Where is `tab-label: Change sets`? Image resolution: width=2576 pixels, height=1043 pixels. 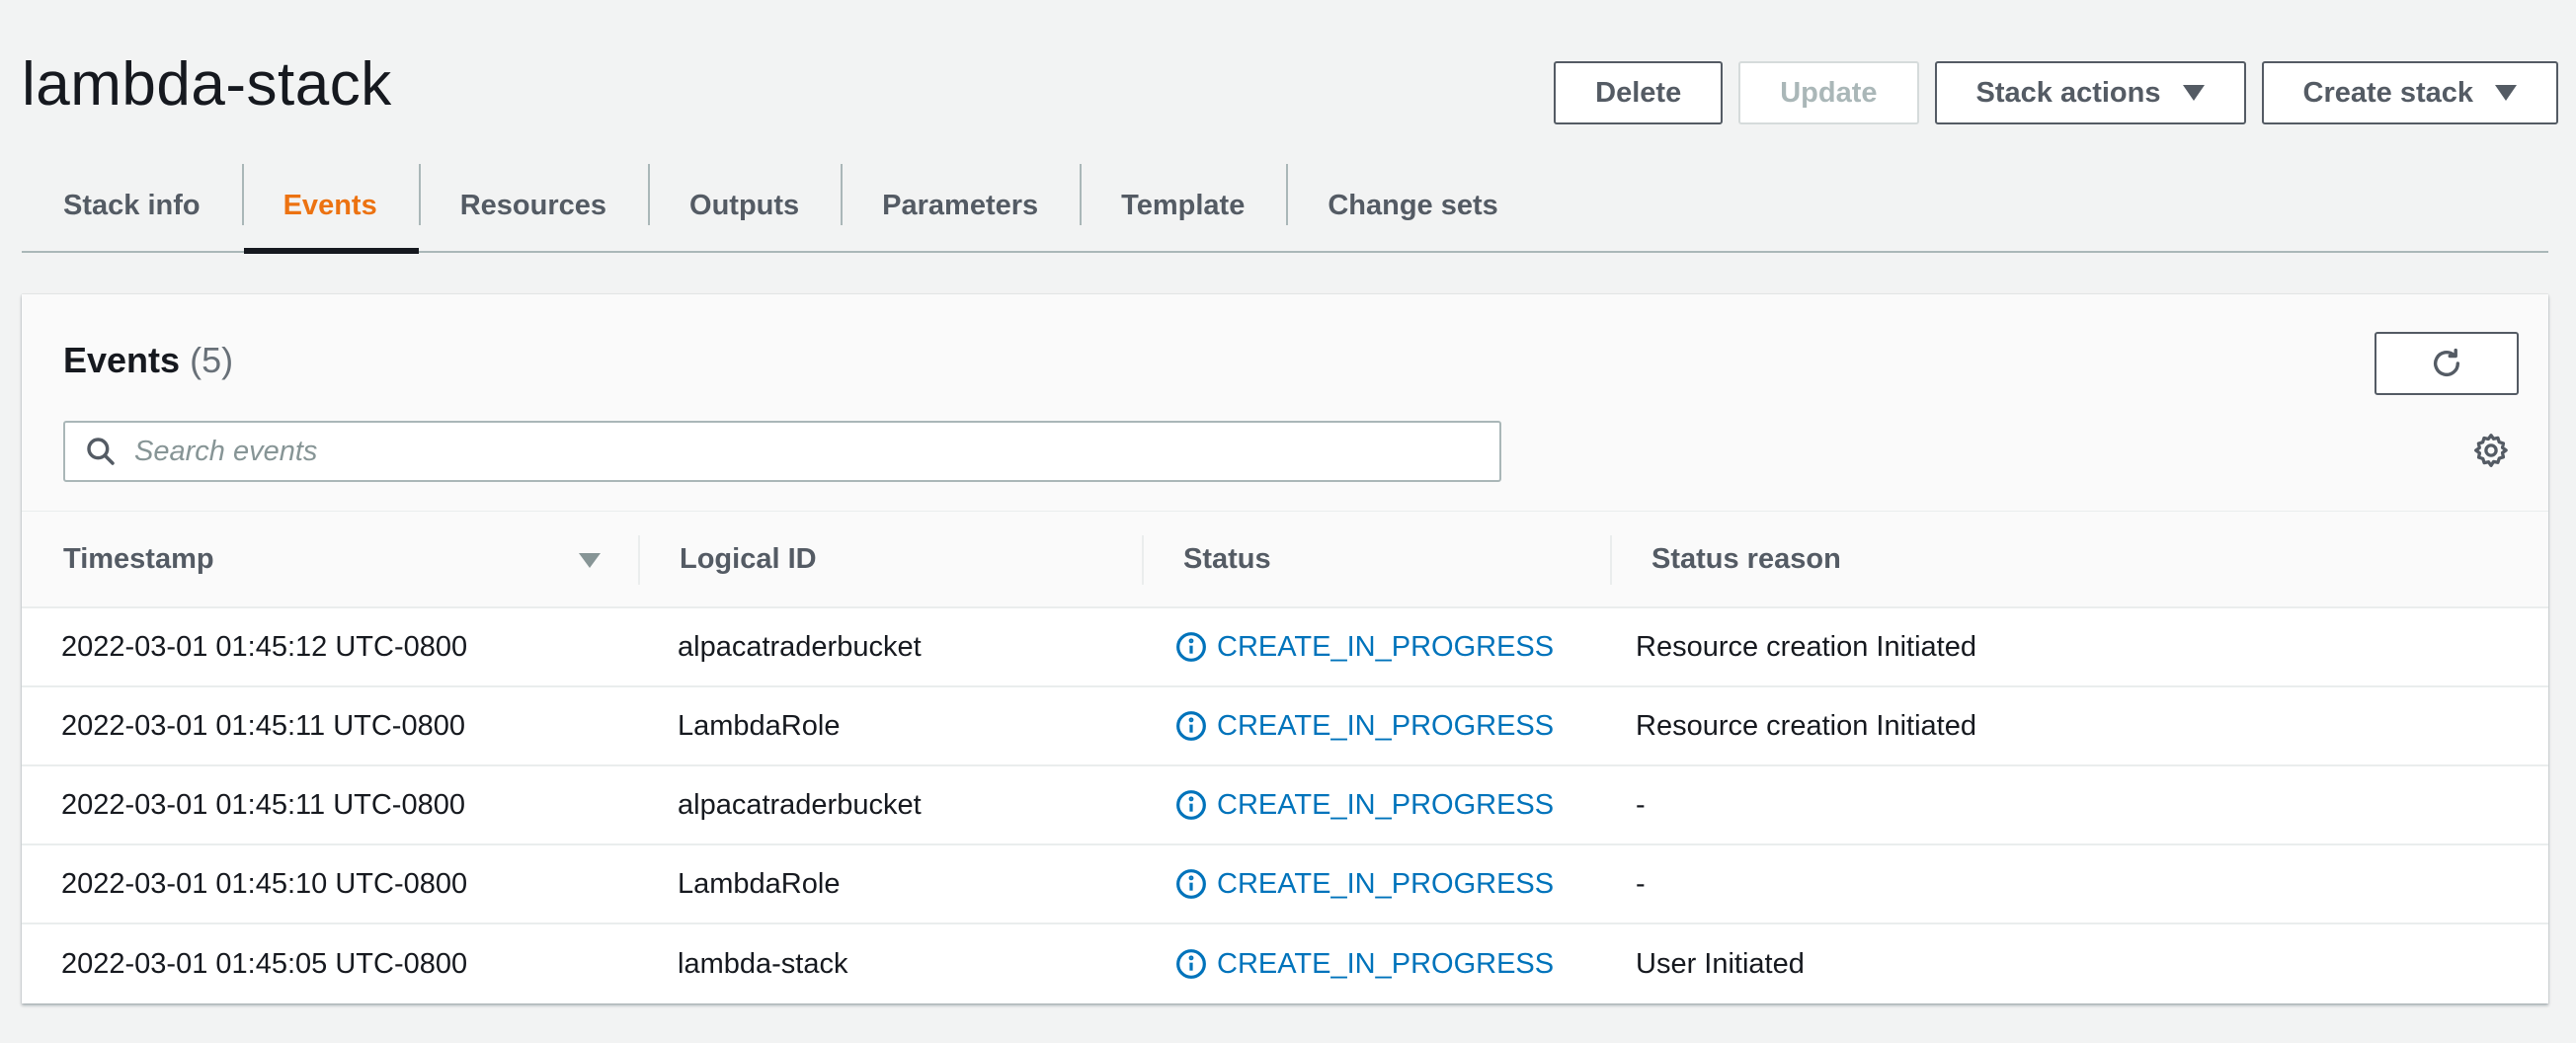
tab-label: Change sets is located at coordinates (1413, 205).